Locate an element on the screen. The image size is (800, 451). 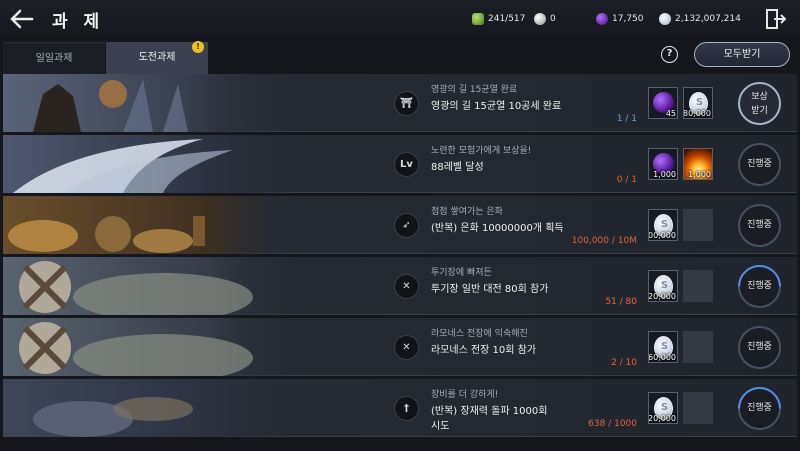
quest-progress: 638 / 1000 is located at coordinates (612, 424).